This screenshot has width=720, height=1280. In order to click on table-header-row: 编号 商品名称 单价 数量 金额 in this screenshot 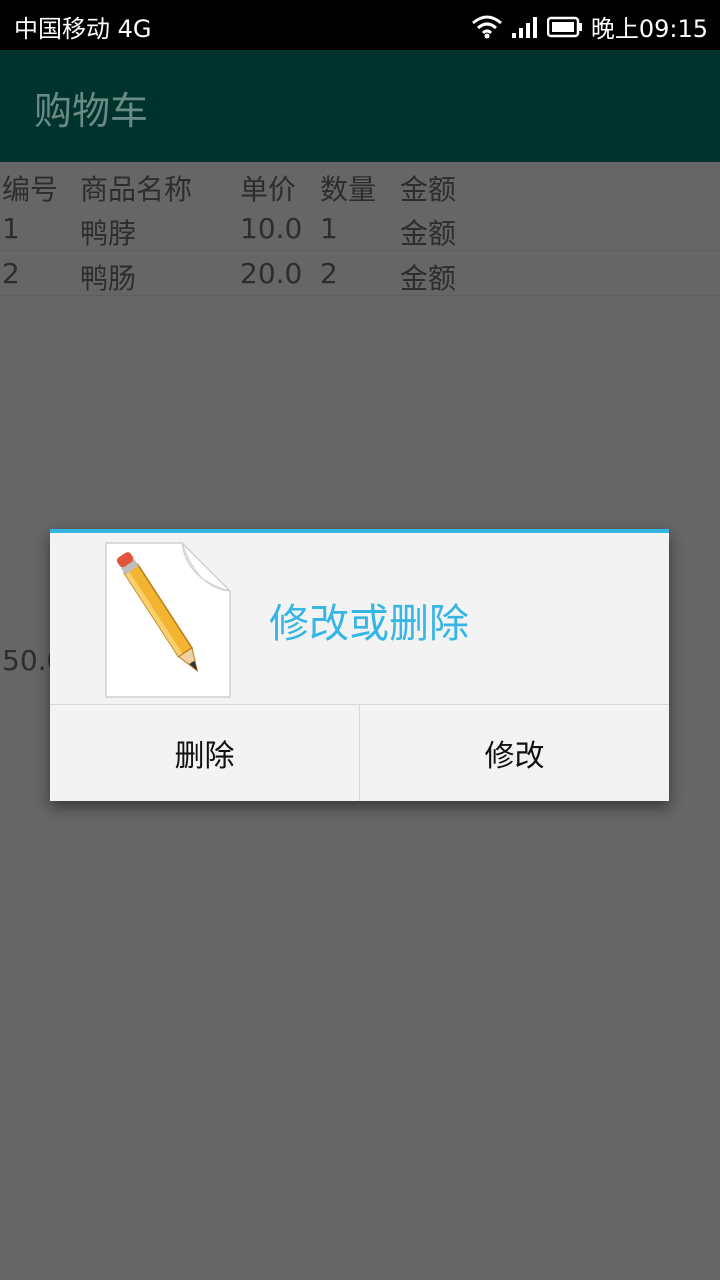, I will do `click(360, 184)`.